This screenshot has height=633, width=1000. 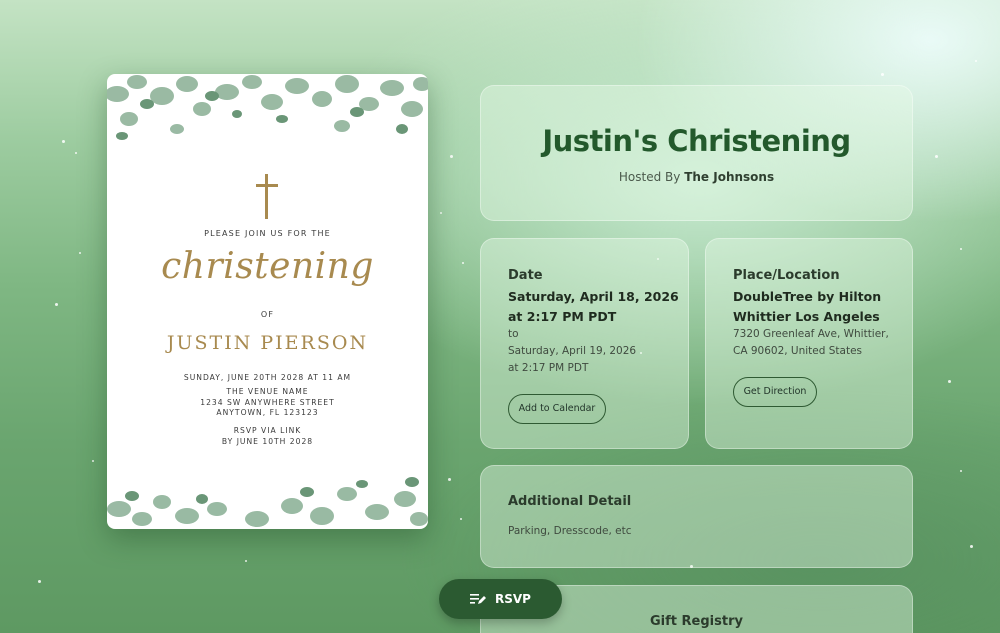 What do you see at coordinates (267, 412) in the screenshot?
I see `invitation-venue-line: ANYTOWN, FL 123123` at bounding box center [267, 412].